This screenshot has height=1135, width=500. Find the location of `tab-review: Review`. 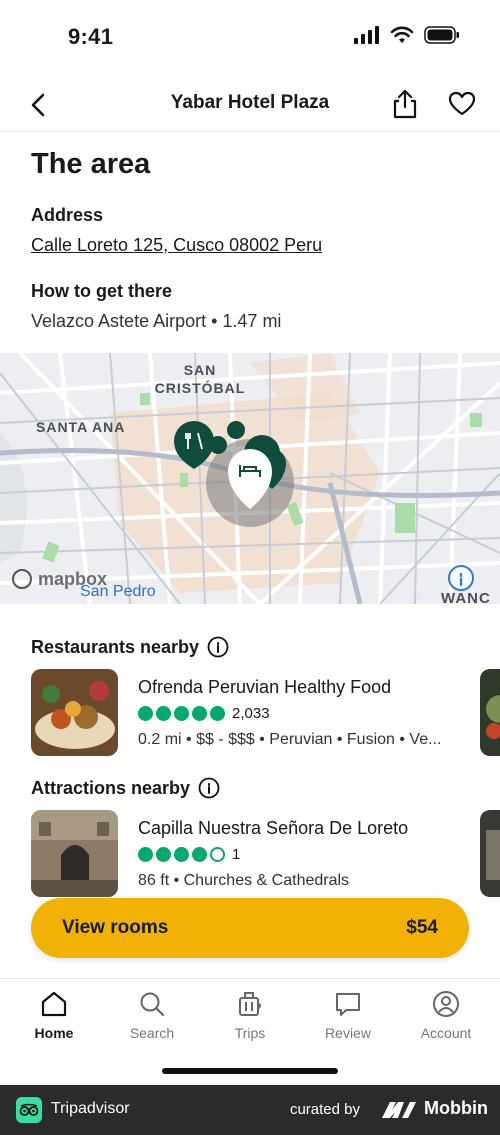

tab-review: Review is located at coordinates (348, 1015).